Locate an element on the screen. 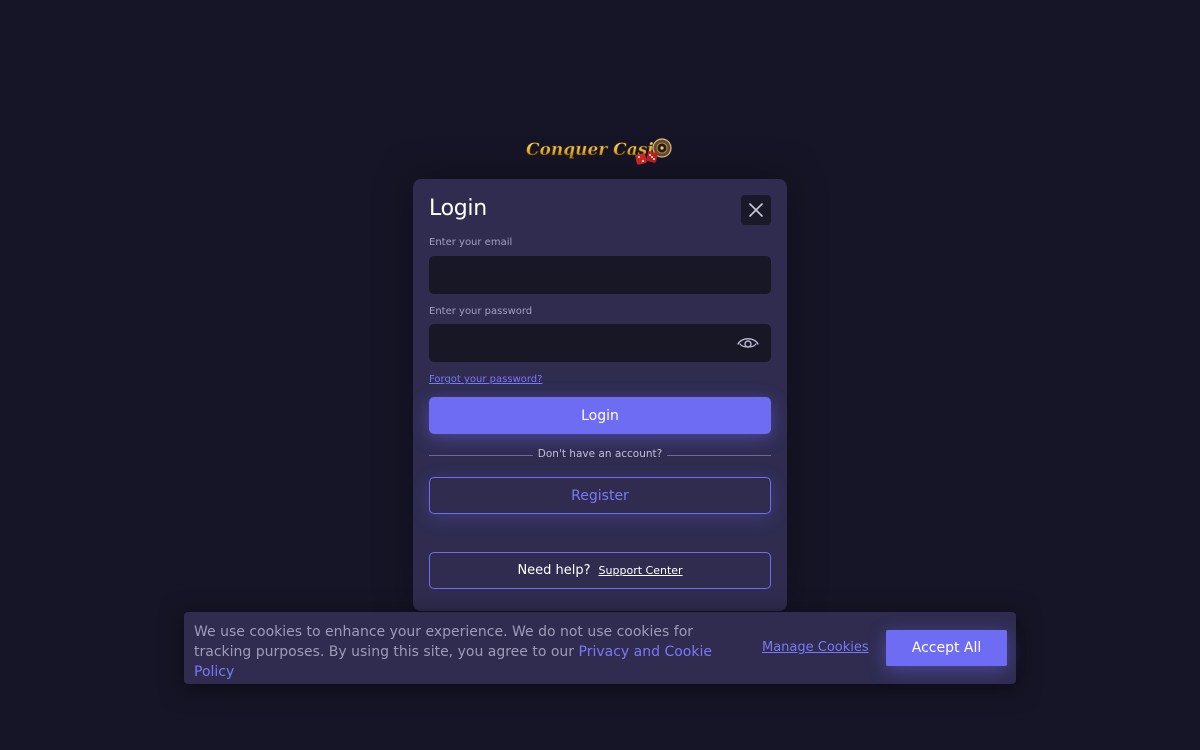  manage-cookies-link: Manage Cookies is located at coordinates (815, 647).